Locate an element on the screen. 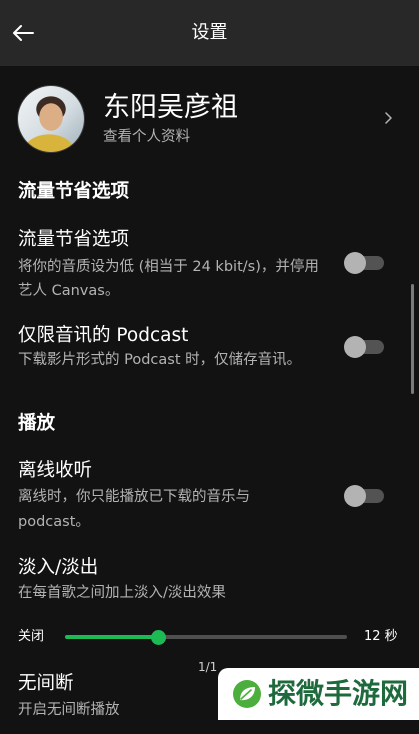 The width and height of the screenshot is (419, 734). description-line: 离线时，你只能播放已下载的音乐与 is located at coordinates (134, 497).